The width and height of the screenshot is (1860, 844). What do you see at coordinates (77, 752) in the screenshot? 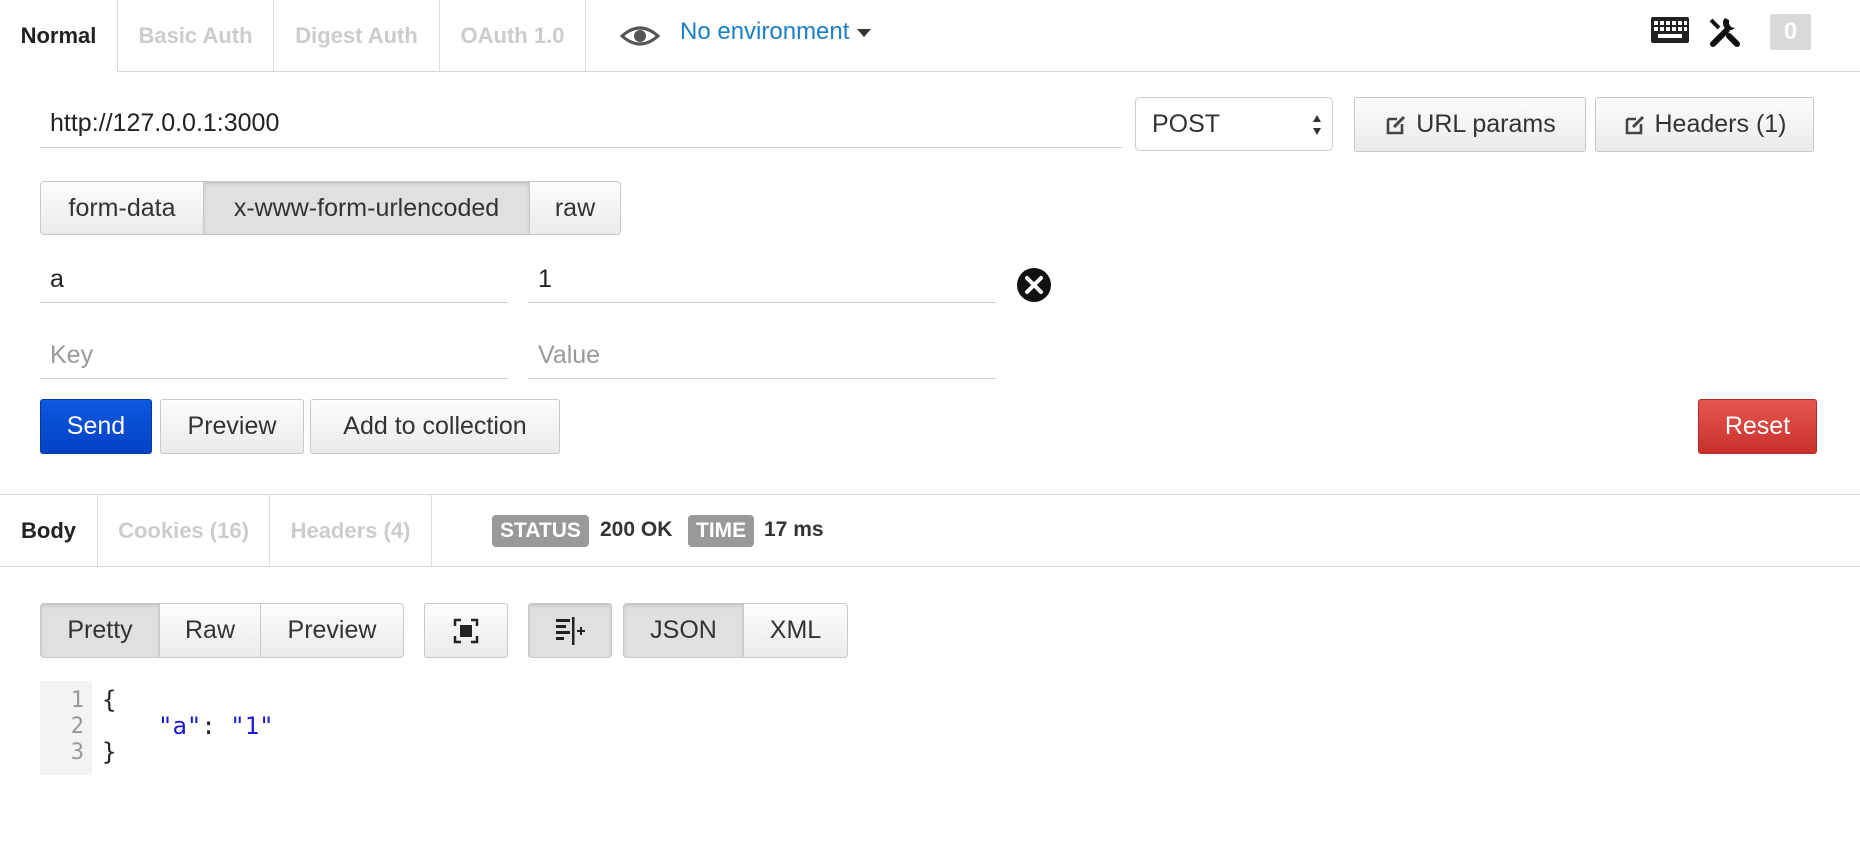
I see `line-number: 3` at bounding box center [77, 752].